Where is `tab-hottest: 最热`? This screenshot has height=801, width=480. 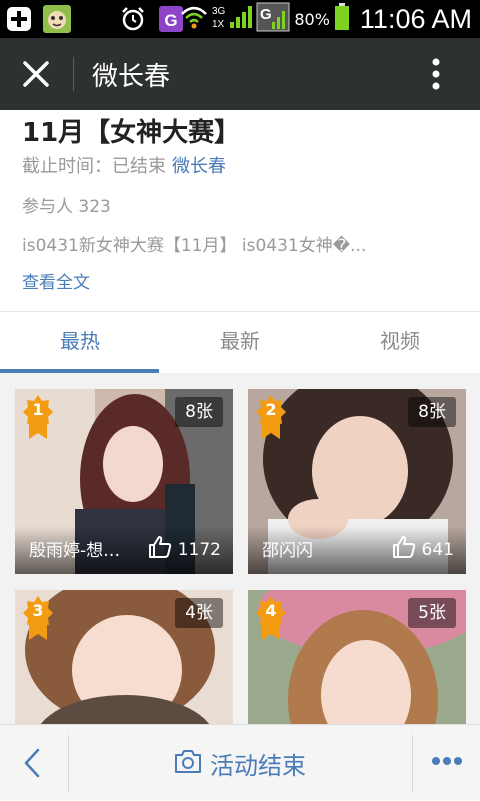
tab-hottest: 最热 is located at coordinates (80, 343).